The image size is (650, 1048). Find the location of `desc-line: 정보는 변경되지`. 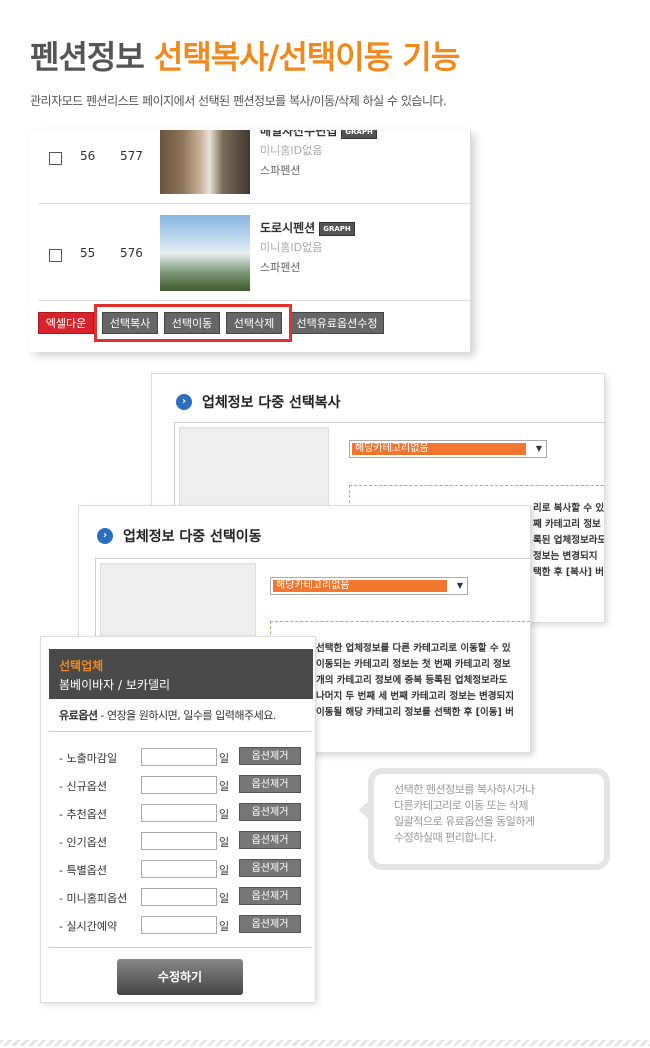

desc-line: 정보는 변경되지 is located at coordinates (565, 556).